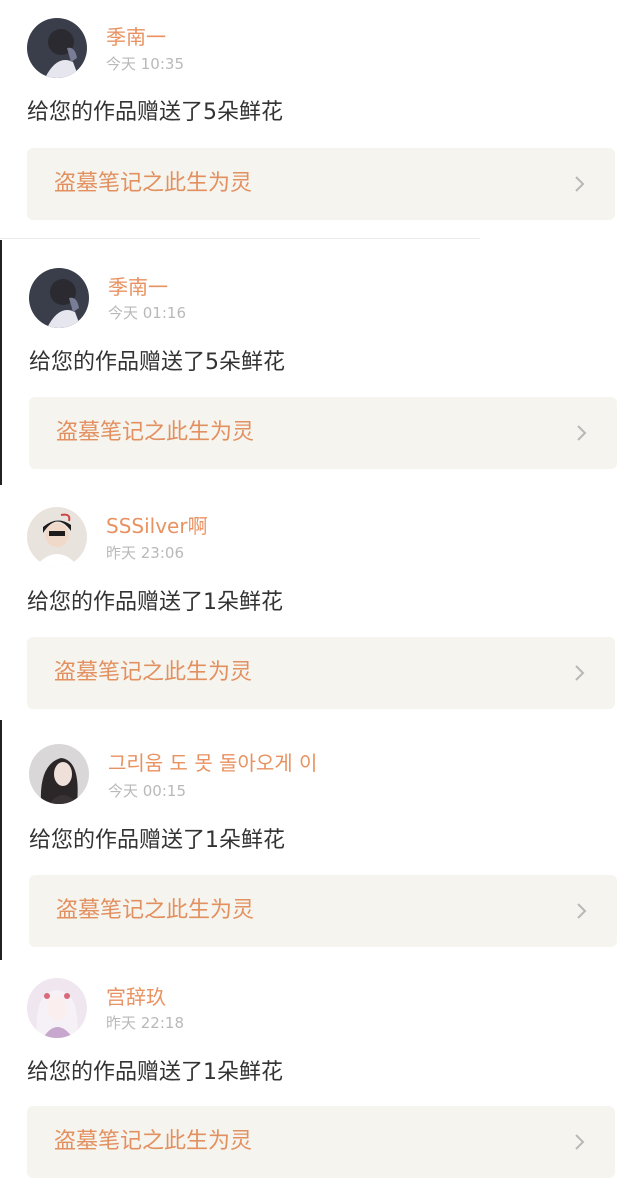 The image size is (640, 1191). Describe the element at coordinates (212, 763) in the screenshot. I see `username: 그리움 도 못 돌아오게 이` at that location.